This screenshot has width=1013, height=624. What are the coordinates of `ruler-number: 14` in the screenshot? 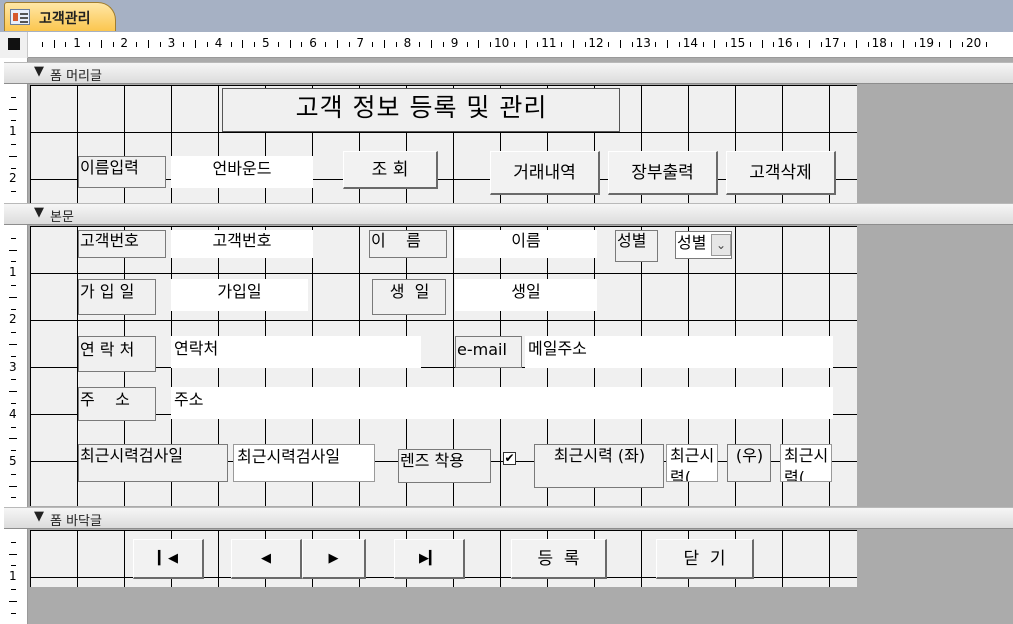 It's located at (690, 43).